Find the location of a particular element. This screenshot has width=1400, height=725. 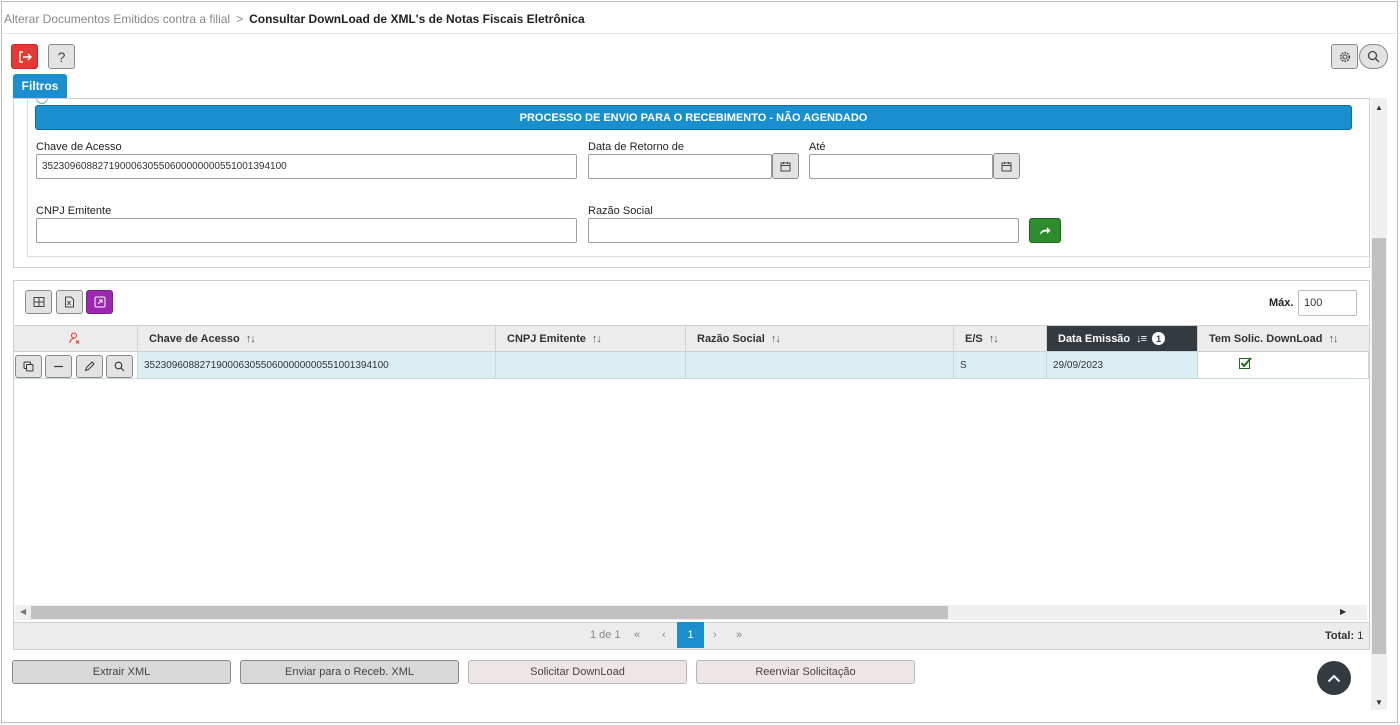

first-page-button: « is located at coordinates (637, 635).